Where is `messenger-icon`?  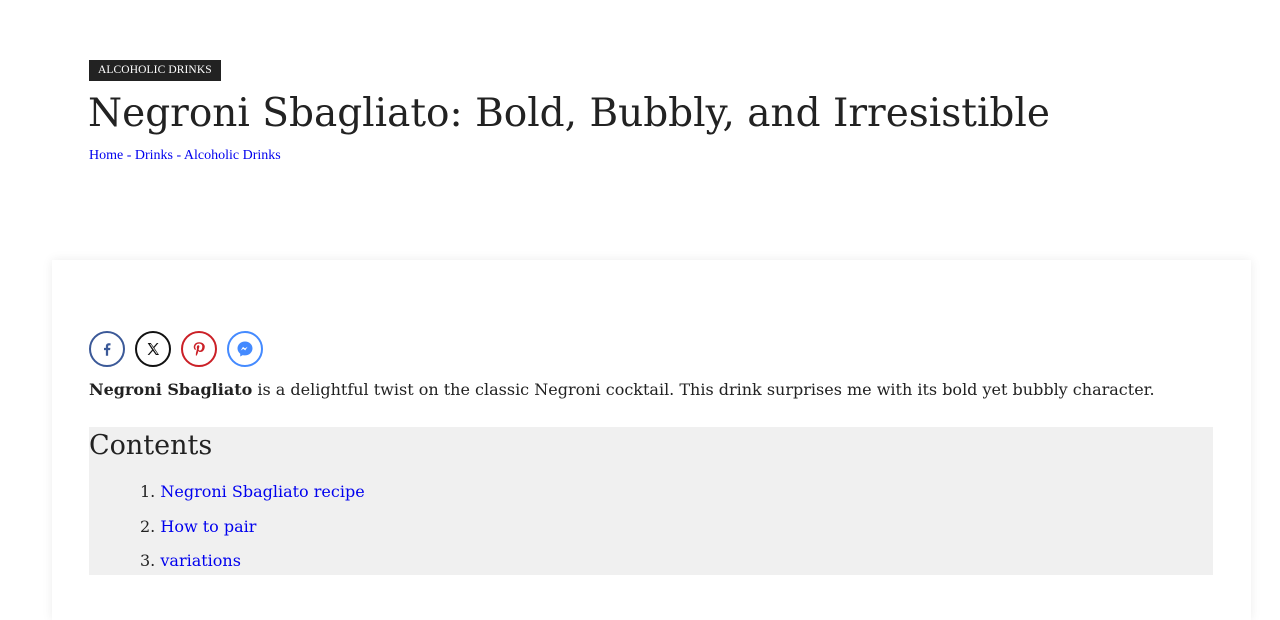 messenger-icon is located at coordinates (245, 349).